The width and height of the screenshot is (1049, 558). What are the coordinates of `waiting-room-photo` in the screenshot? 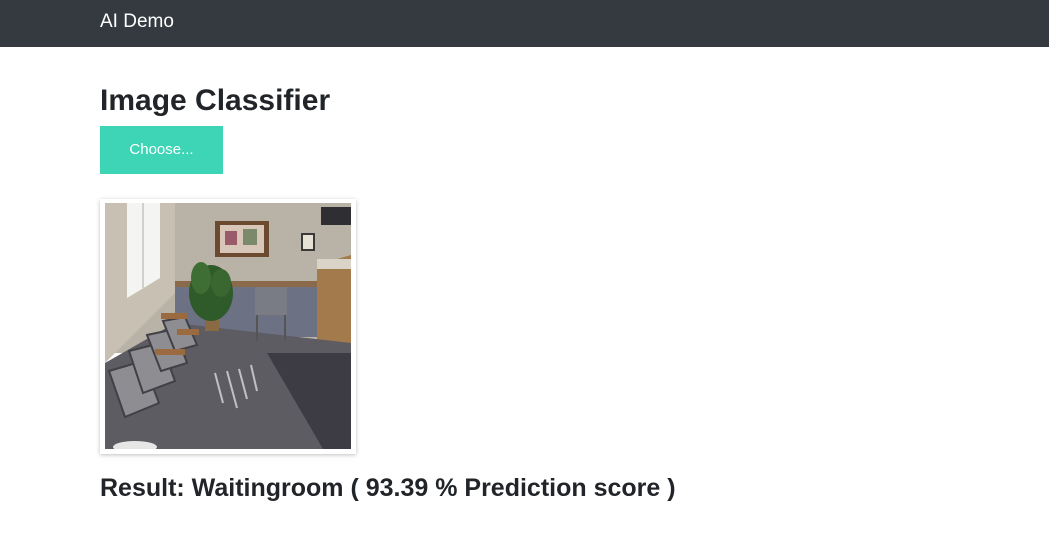 It's located at (228, 326).